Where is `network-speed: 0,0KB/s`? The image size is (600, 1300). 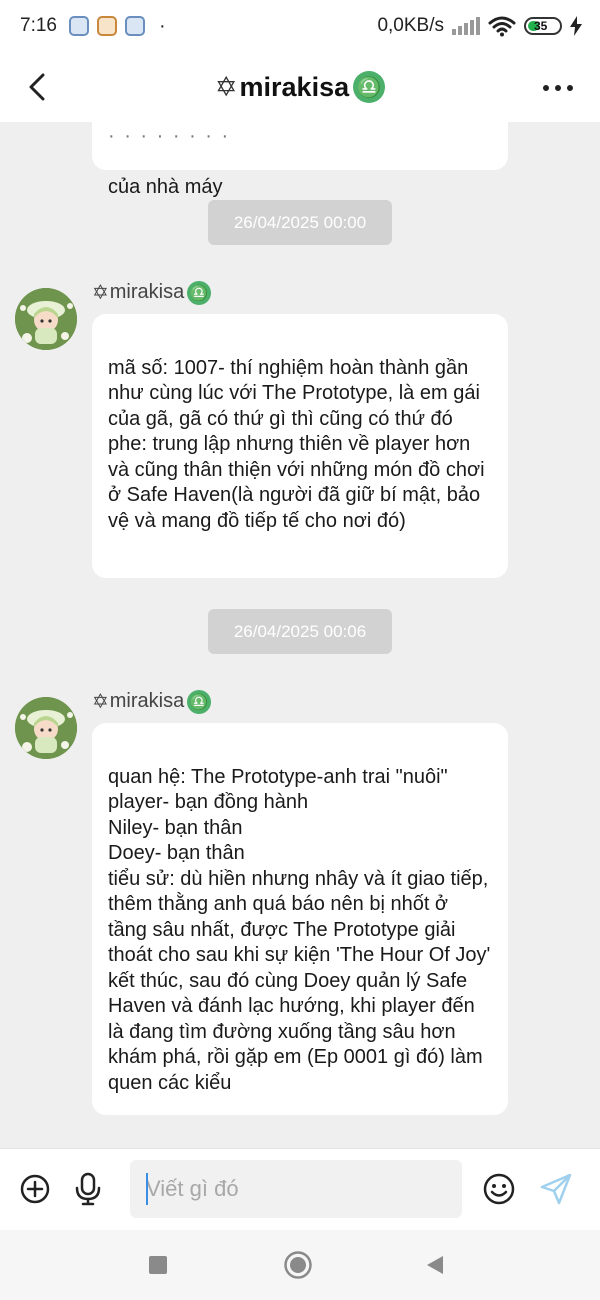 network-speed: 0,0KB/s is located at coordinates (410, 25).